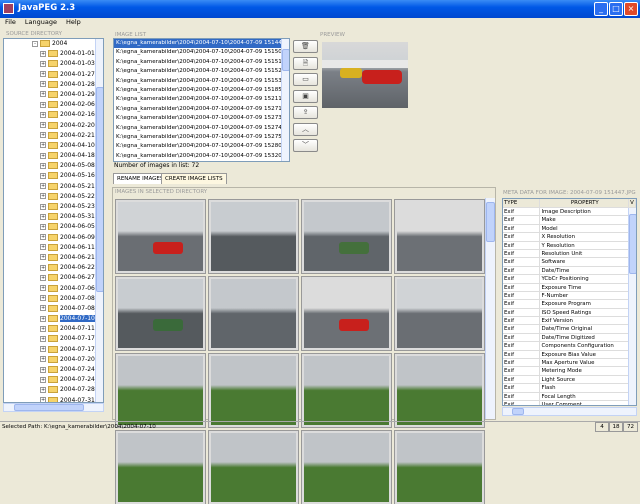 This screenshot has height=504, width=640. Describe the element at coordinates (50, 339) in the screenshot. I see `tree-folder: +2004-07-17` at that location.